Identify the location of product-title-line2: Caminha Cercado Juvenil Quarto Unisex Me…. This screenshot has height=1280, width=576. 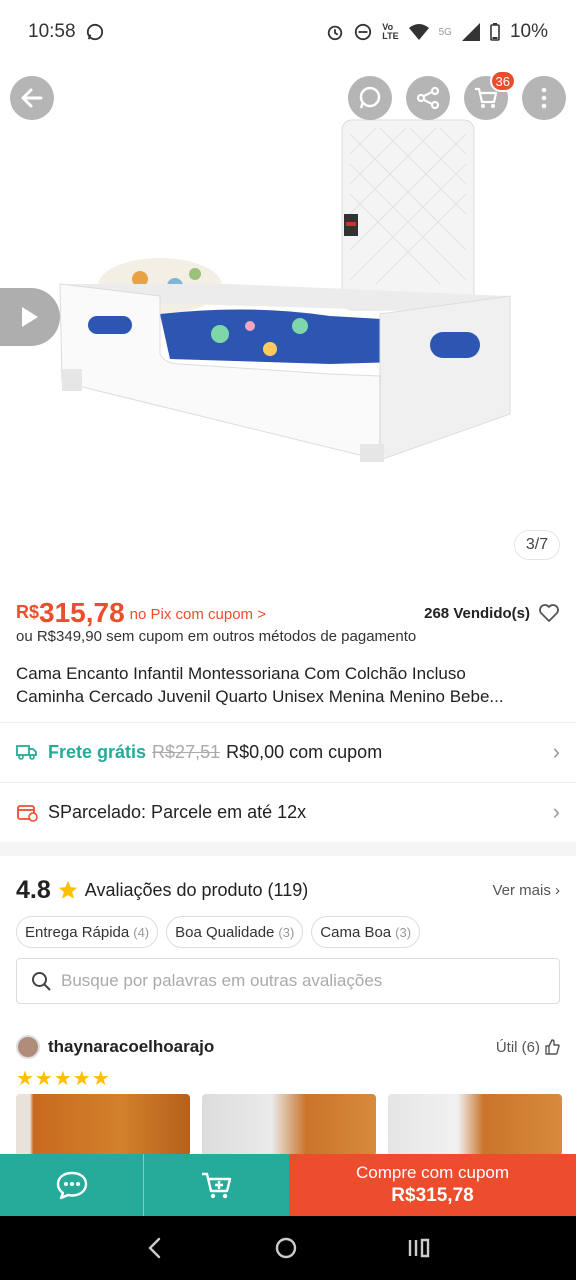
(260, 696).